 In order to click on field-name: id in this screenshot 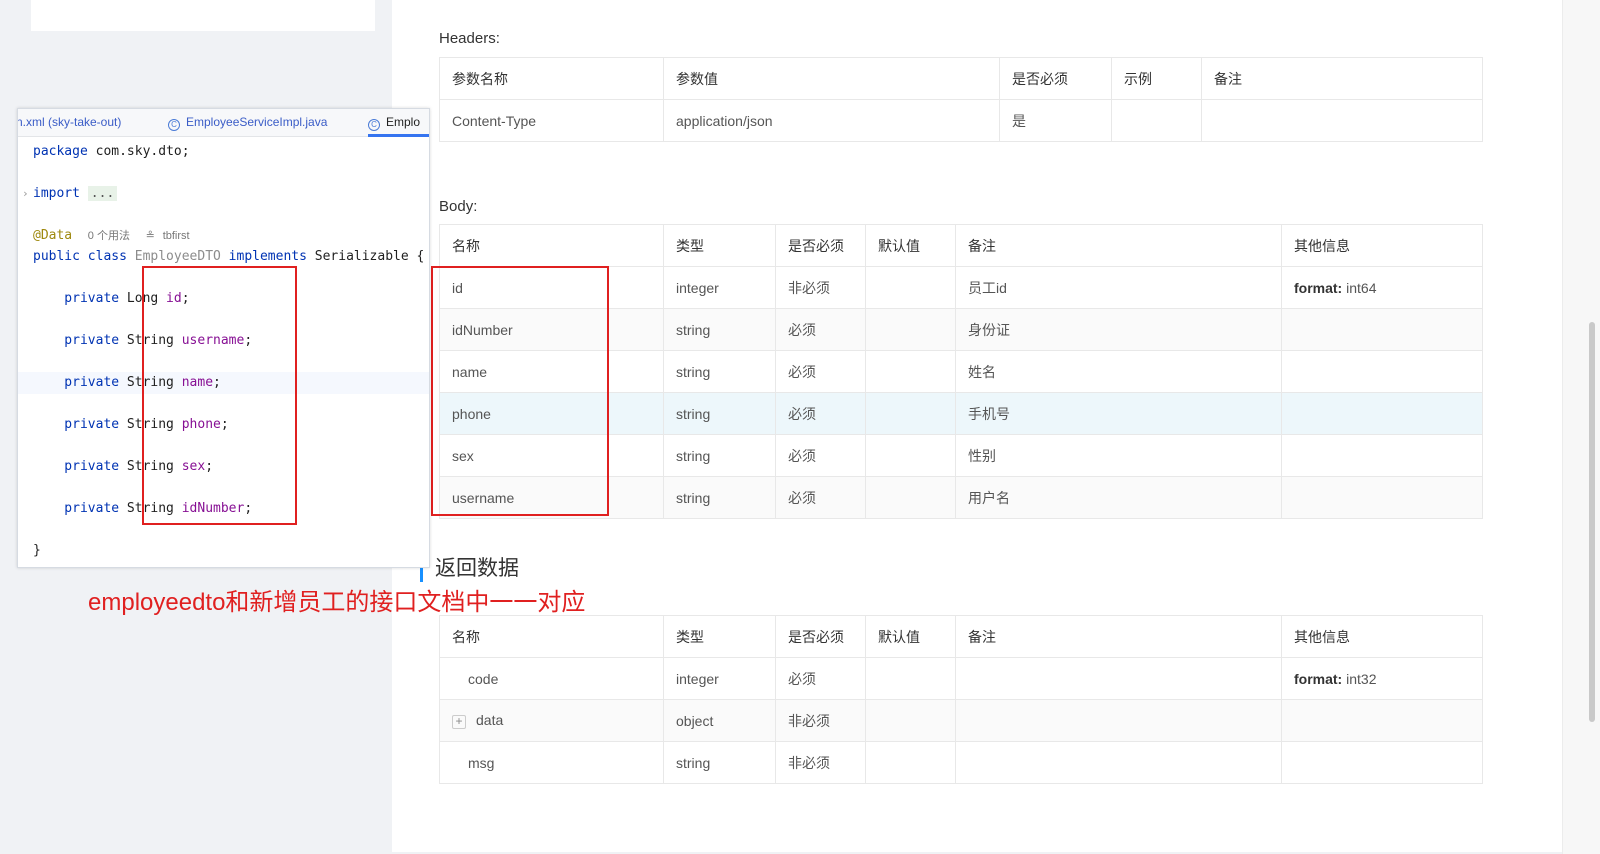, I will do `click(170, 298)`.